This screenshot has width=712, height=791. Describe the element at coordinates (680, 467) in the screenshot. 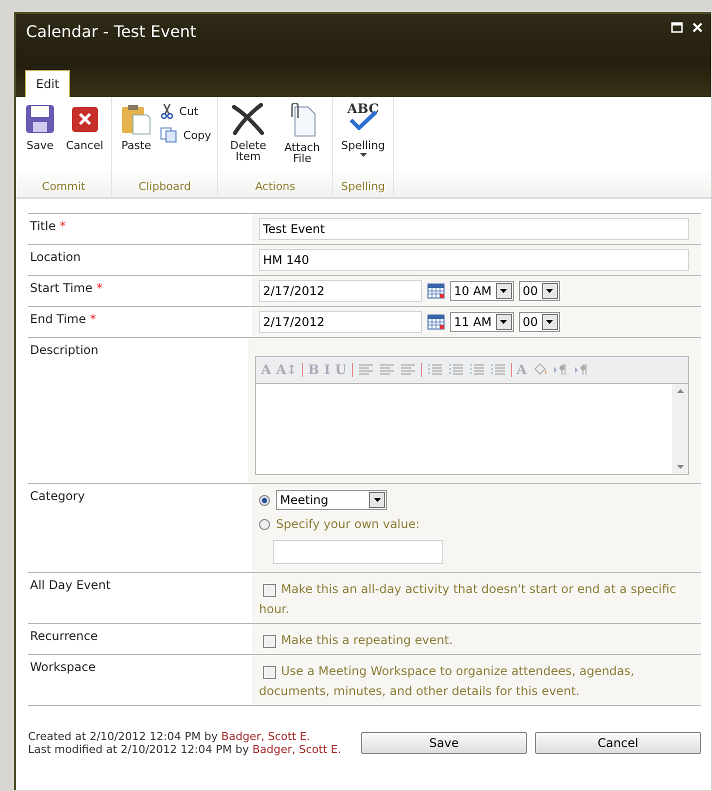

I see `scroll-down-icon` at that location.